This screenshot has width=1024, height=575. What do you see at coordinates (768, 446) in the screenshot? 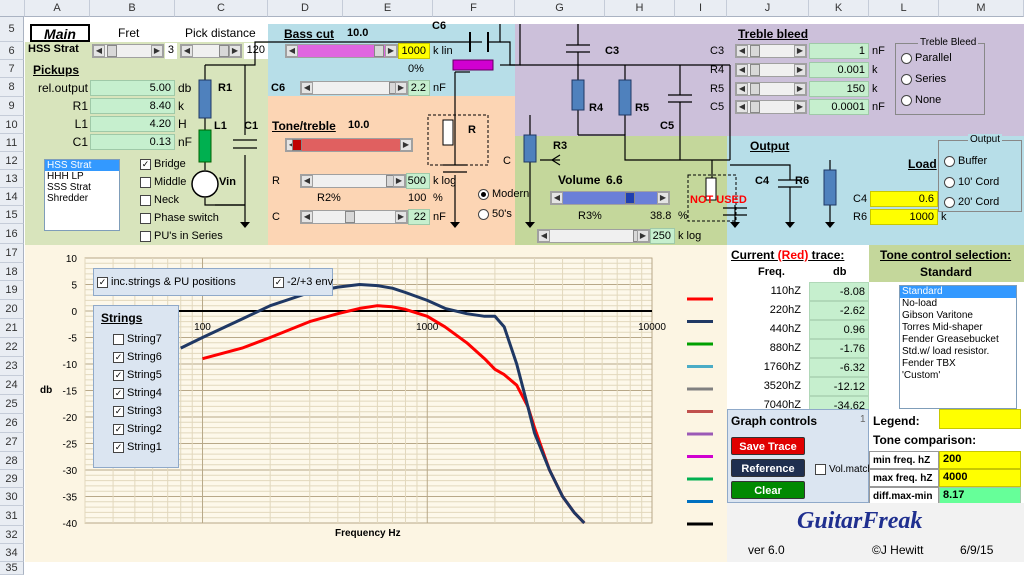
I see `save-trace-button: Save Trace` at bounding box center [768, 446].